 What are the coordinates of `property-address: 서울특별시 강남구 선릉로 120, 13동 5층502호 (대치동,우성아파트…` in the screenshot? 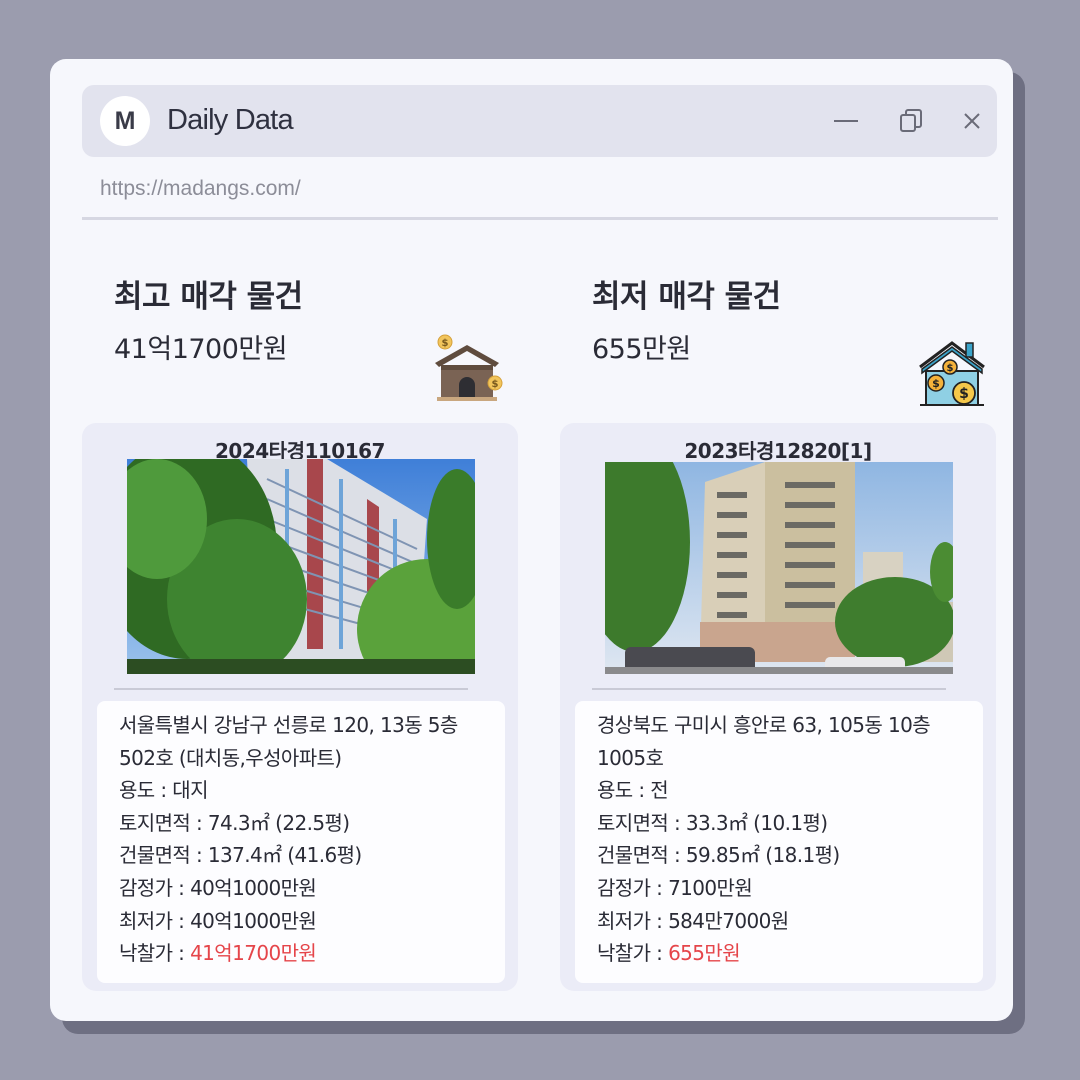 It's located at (288, 741).